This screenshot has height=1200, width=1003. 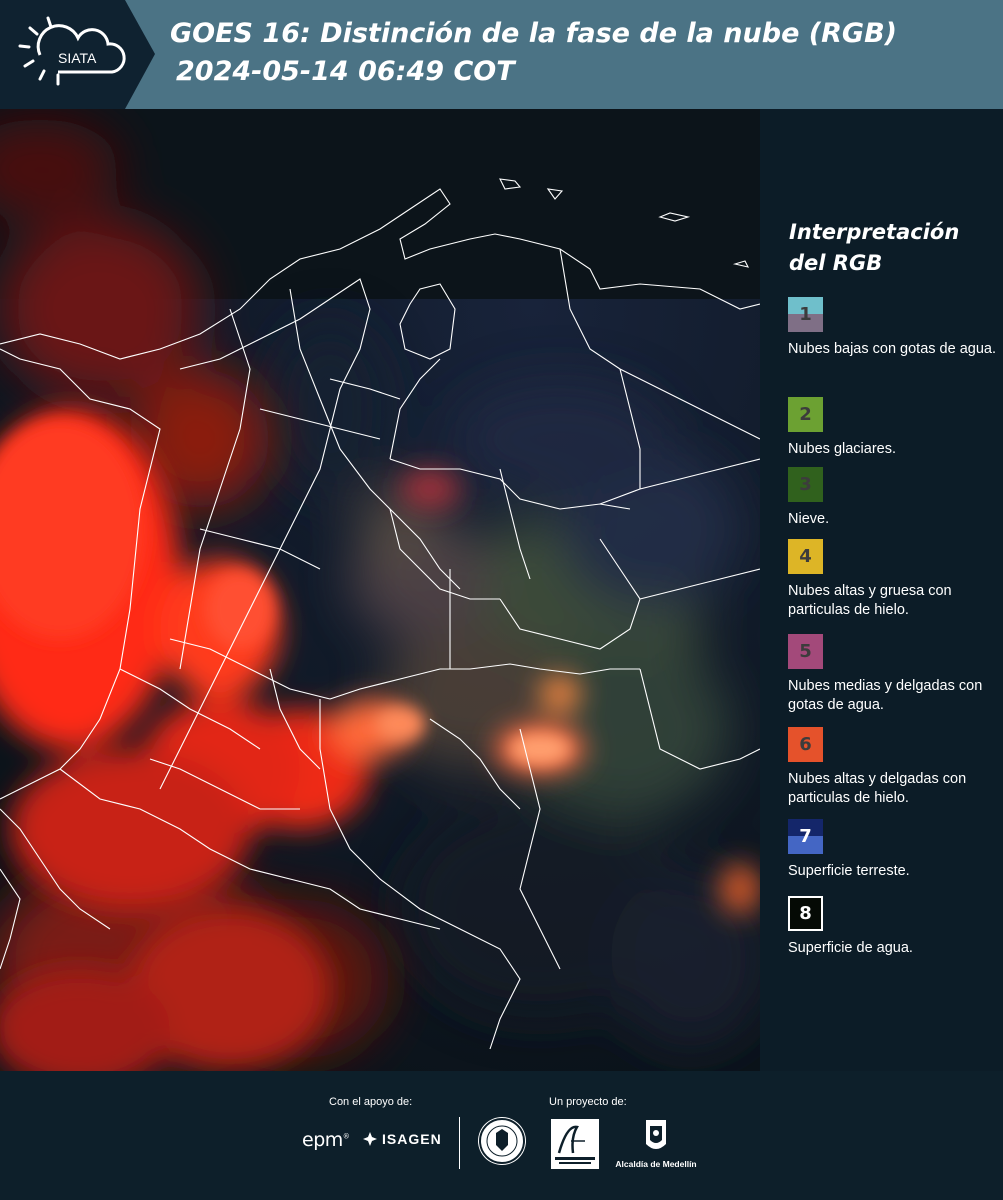 I want to click on legend-label: Nubes glaciares., so click(x=842, y=449).